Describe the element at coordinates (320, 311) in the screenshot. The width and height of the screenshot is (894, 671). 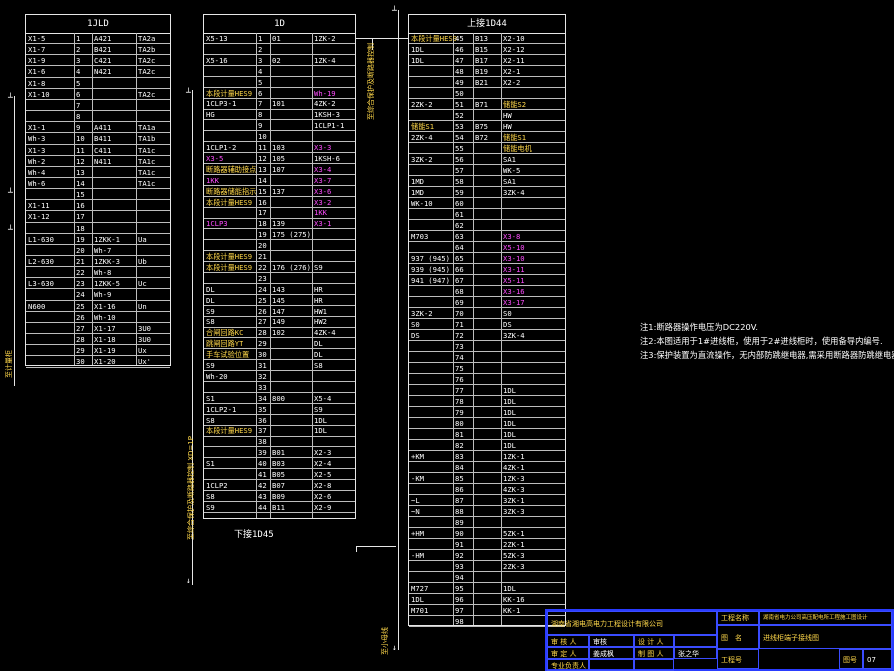
I see `terminal-cell: HW1` at that location.